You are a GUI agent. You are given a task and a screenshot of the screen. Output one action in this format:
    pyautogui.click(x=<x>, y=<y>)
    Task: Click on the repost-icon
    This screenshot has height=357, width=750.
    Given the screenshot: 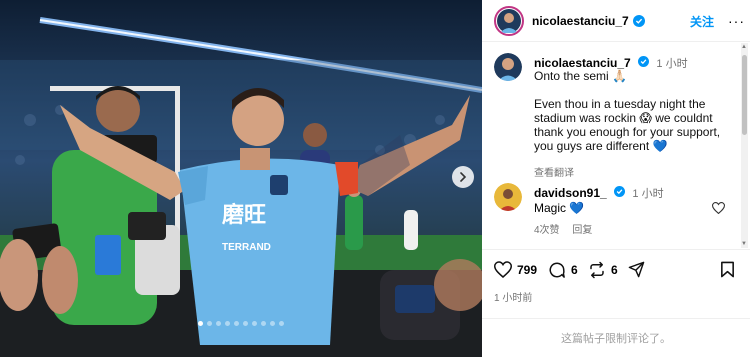 What is the action you would take?
    pyautogui.click(x=597, y=270)
    